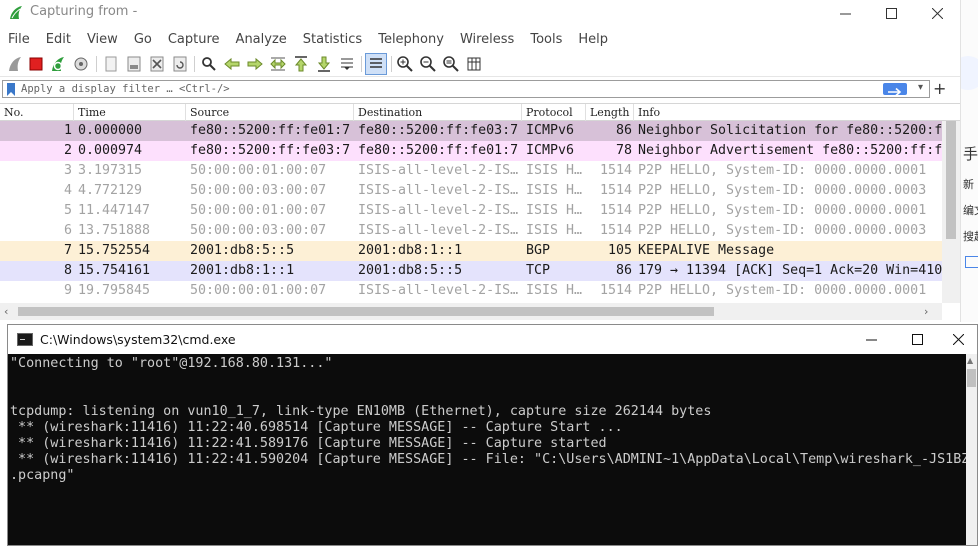 This screenshot has height=546, width=978. I want to click on cell-no: 6, so click(67, 230).